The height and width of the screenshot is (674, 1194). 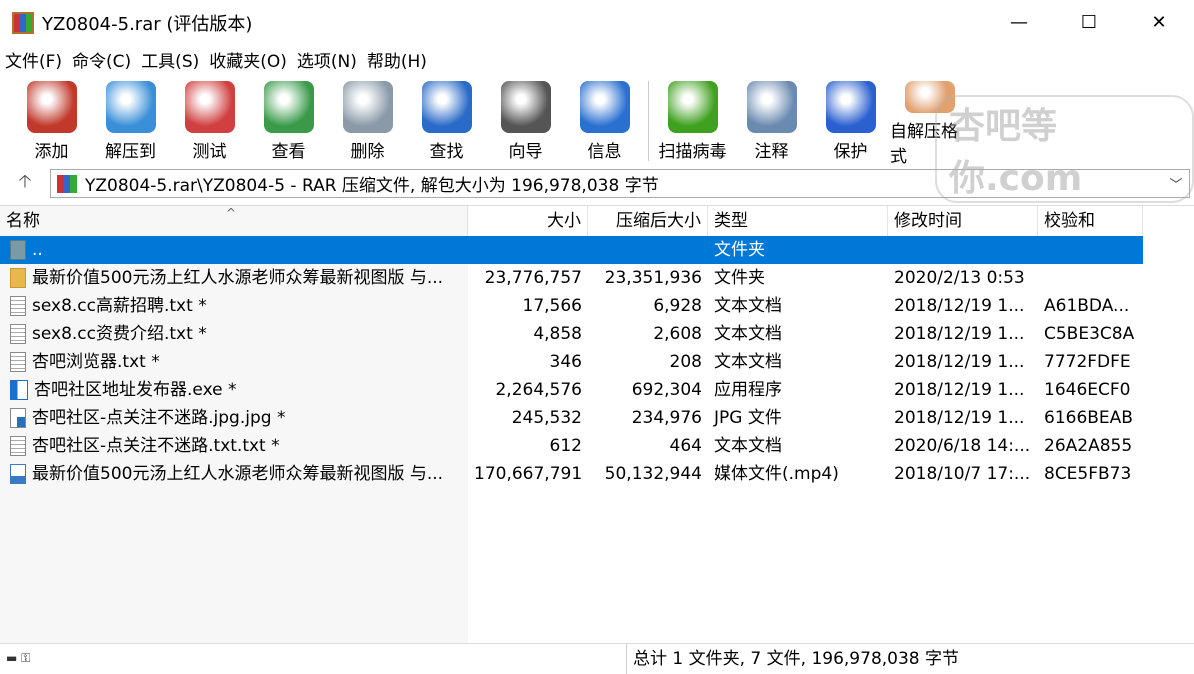 I want to click on toolbar-button: 测试, so click(x=209, y=121).